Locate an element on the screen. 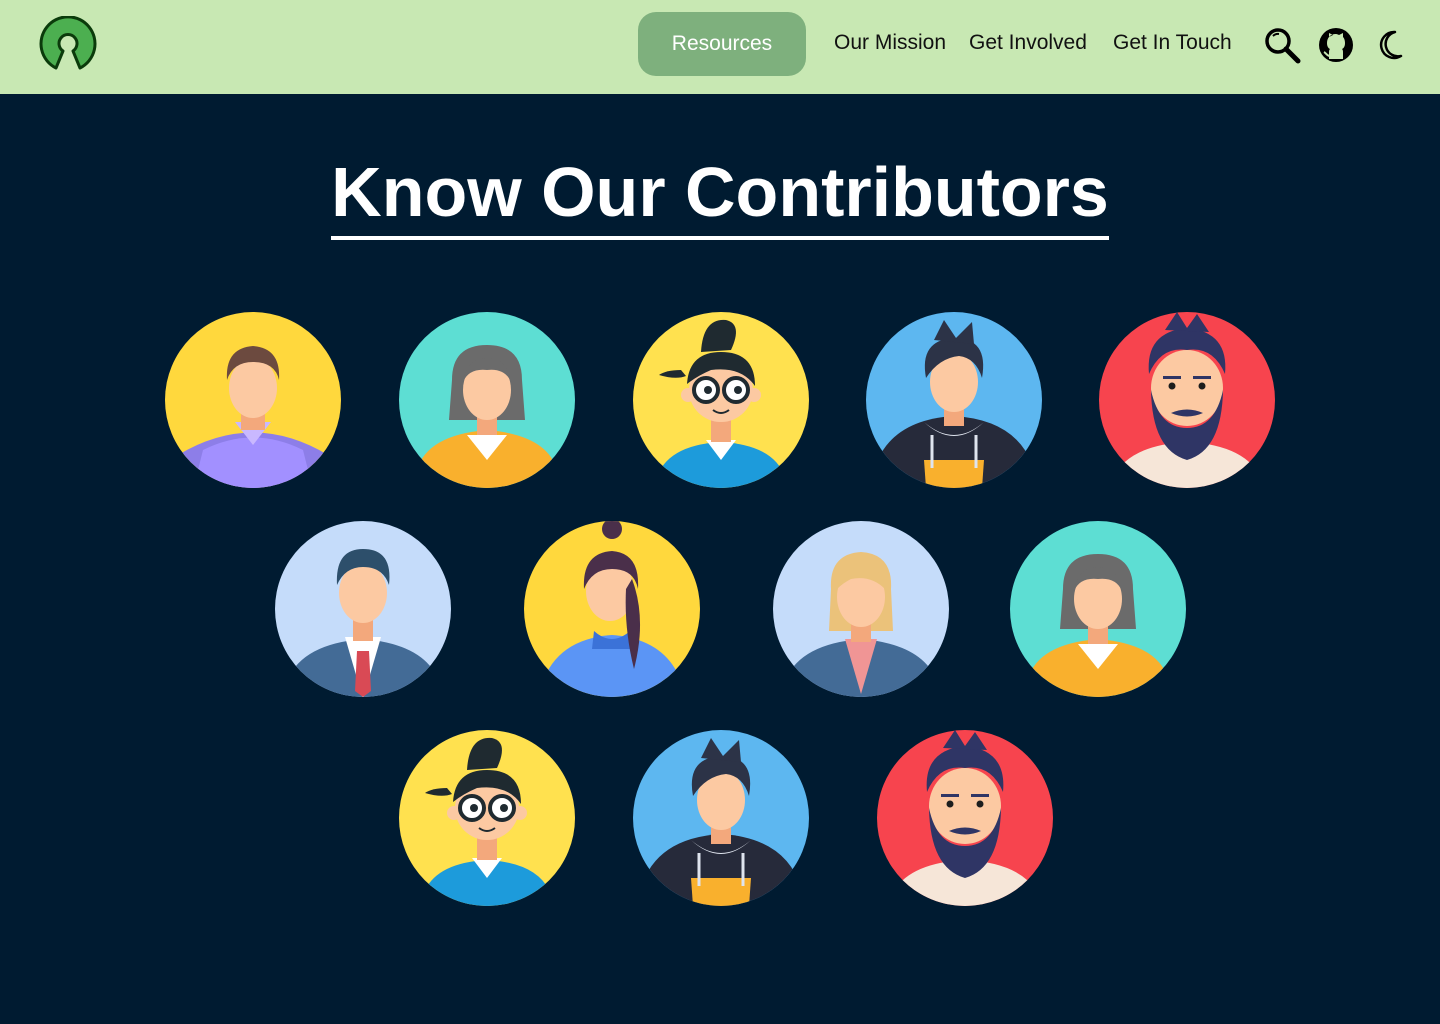 This screenshot has width=1440, height=1024. github-icon is located at coordinates (1336, 45).